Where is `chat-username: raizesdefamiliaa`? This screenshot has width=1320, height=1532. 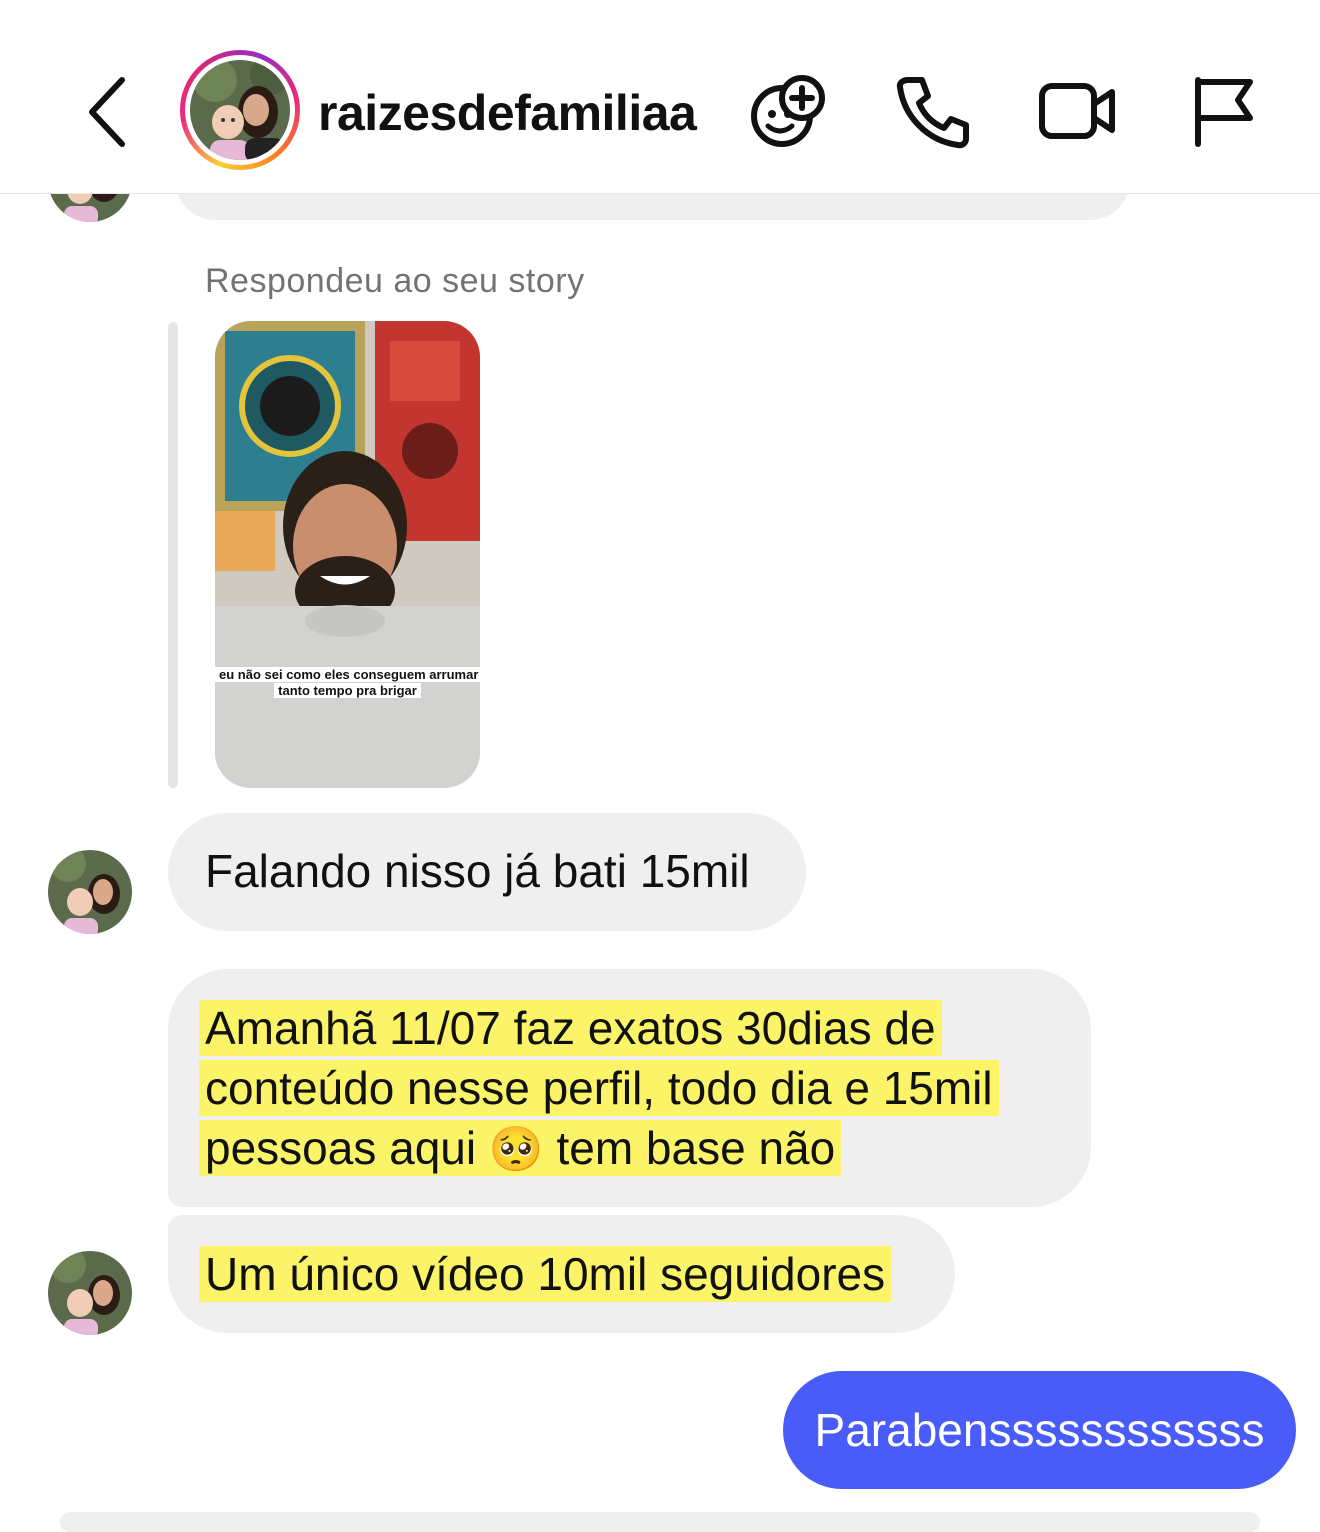 chat-username: raizesdefamiliaa is located at coordinates (507, 113).